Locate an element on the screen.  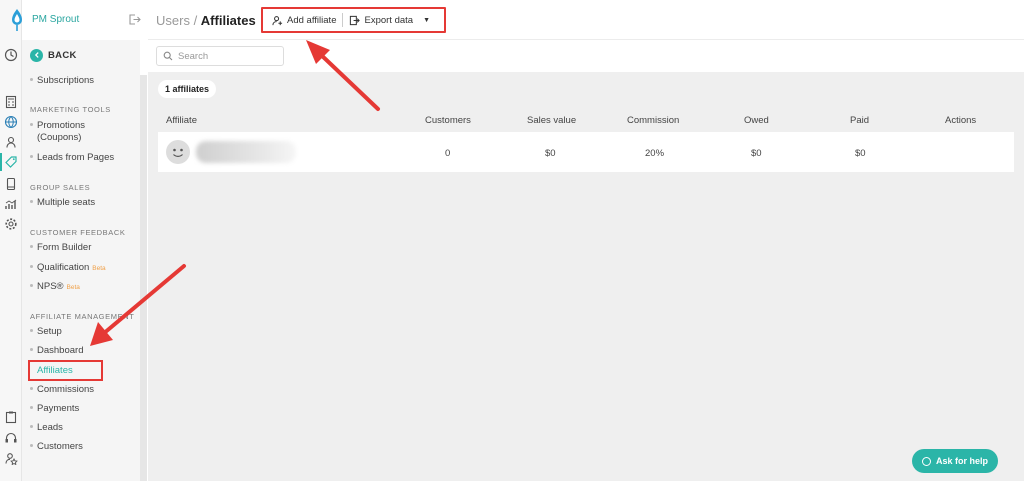
column-header-sales-value: Sales value is located at coordinates (551, 120).